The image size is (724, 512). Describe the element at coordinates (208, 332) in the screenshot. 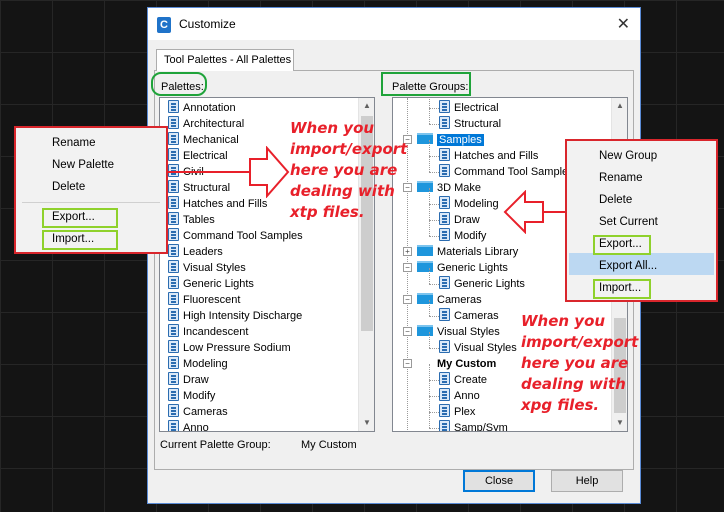

I see `palette-list-item: Incandescent` at that location.